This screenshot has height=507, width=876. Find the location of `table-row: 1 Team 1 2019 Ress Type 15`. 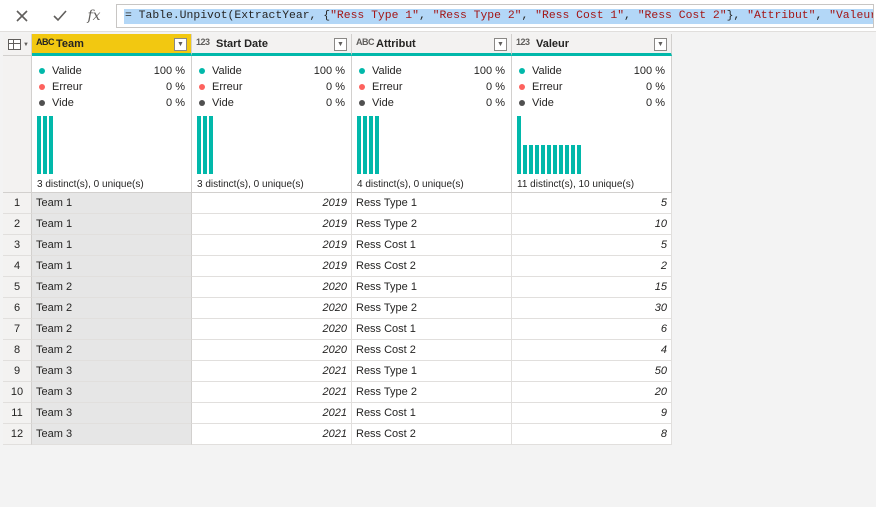

table-row: 1 Team 1 2019 Ress Type 15 is located at coordinates (337, 203).